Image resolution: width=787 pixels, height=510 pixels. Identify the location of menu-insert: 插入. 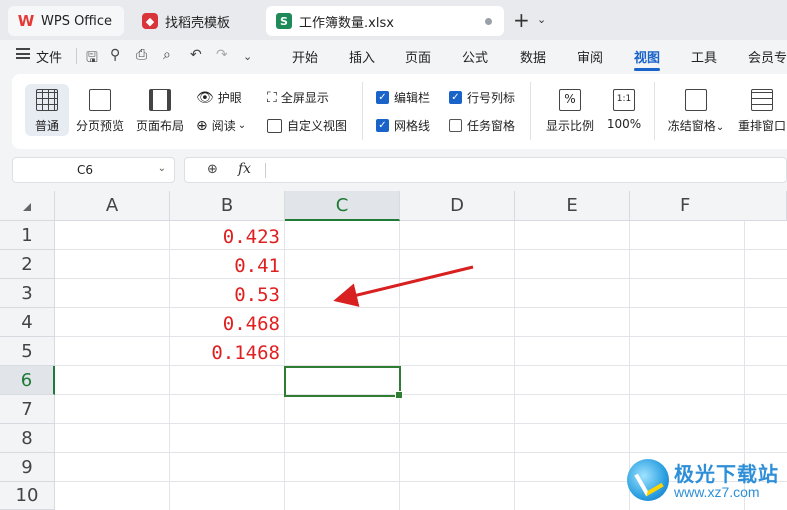
(362, 56).